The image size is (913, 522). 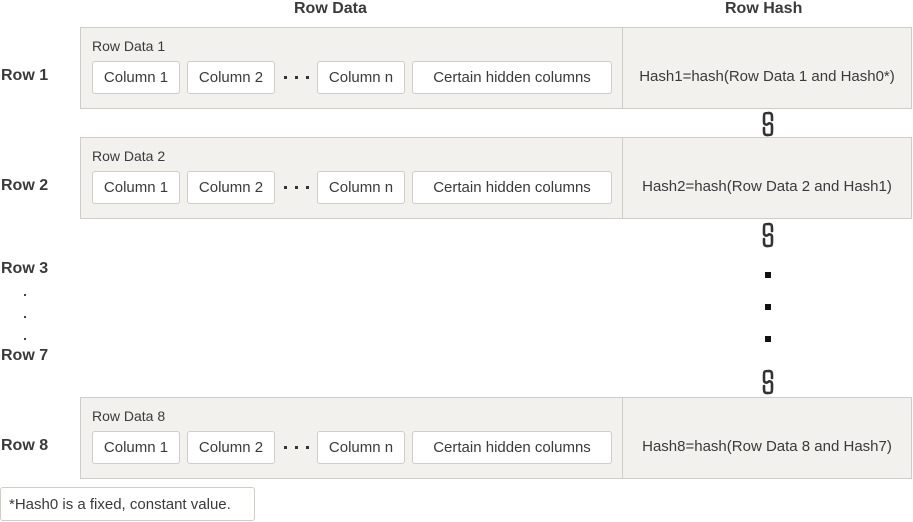 What do you see at coordinates (25, 268) in the screenshot?
I see `row-3-label: Row 3` at bounding box center [25, 268].